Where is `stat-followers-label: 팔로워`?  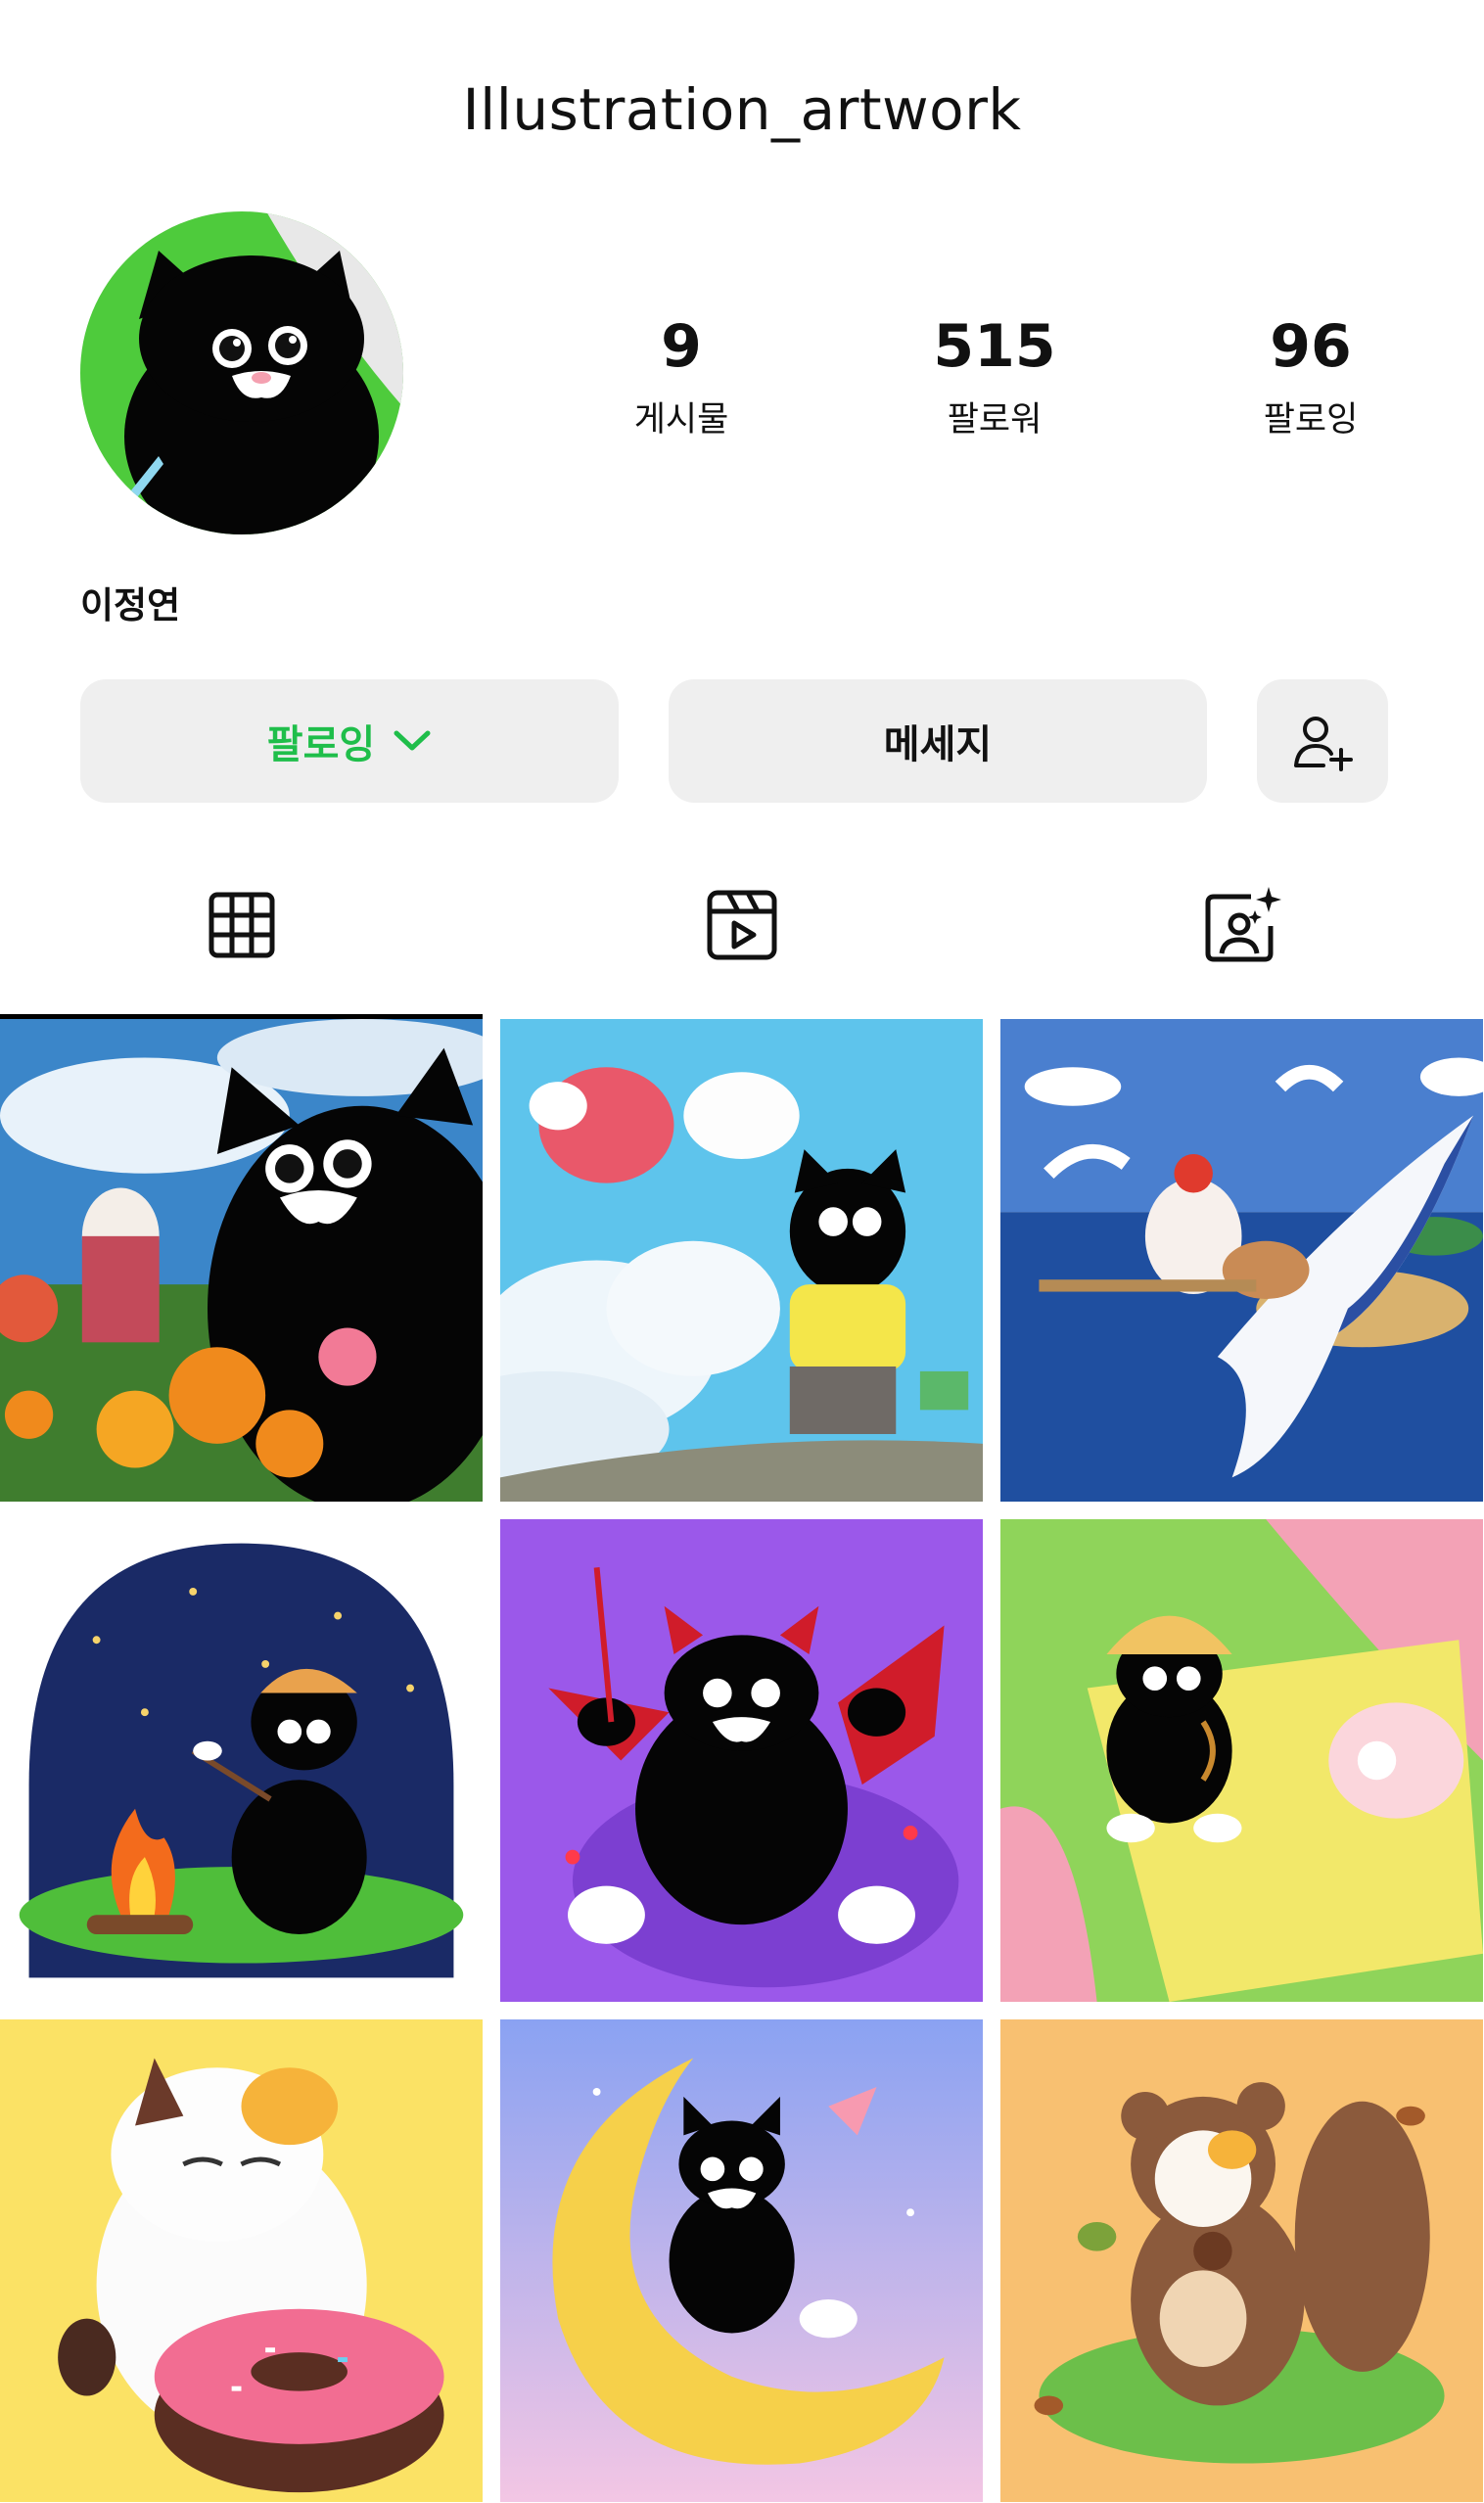 stat-followers-label: 팔로워 is located at coordinates (995, 420).